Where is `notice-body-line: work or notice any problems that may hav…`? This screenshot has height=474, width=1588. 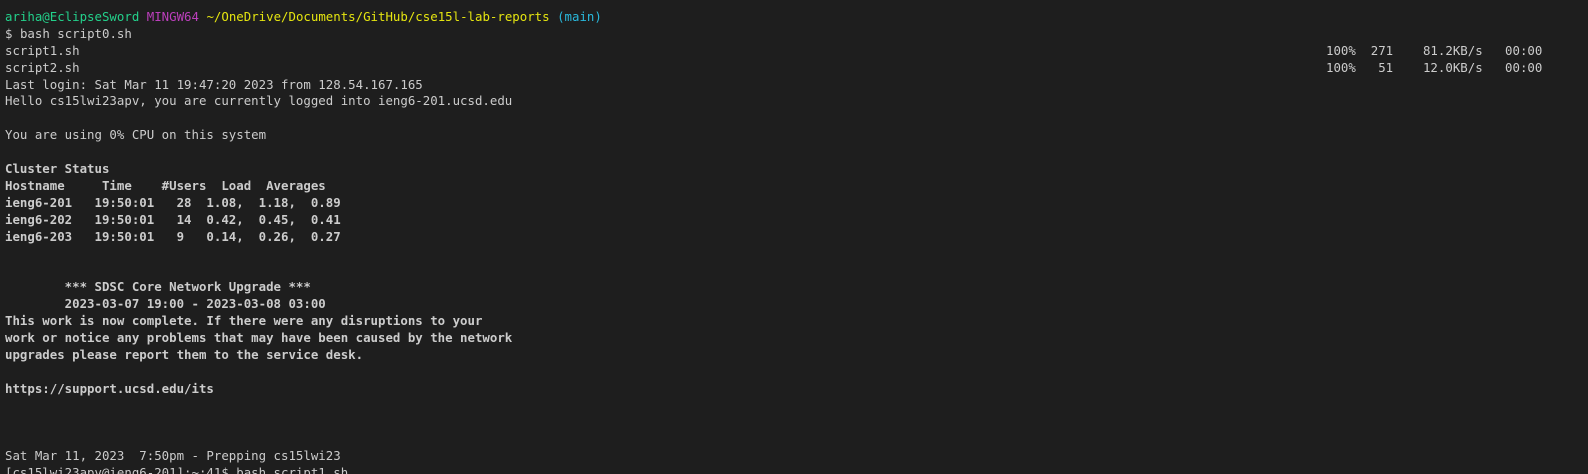 notice-body-line: work or notice any problems that may hav… is located at coordinates (259, 337).